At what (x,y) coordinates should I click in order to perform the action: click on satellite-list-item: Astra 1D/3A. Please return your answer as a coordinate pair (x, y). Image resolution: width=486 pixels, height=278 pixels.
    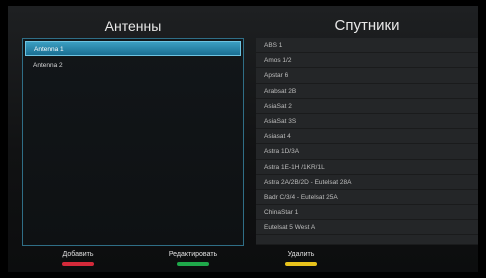
    Looking at the image, I should click on (367, 152).